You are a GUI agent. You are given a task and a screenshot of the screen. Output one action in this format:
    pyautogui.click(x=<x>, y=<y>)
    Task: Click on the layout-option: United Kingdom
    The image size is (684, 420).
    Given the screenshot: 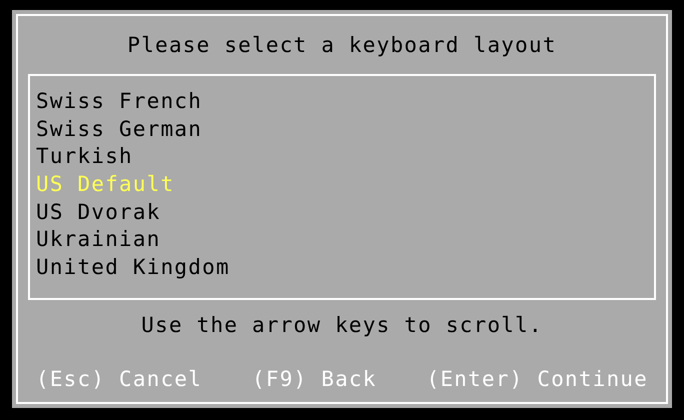 What is the action you would take?
    pyautogui.click(x=133, y=268)
    